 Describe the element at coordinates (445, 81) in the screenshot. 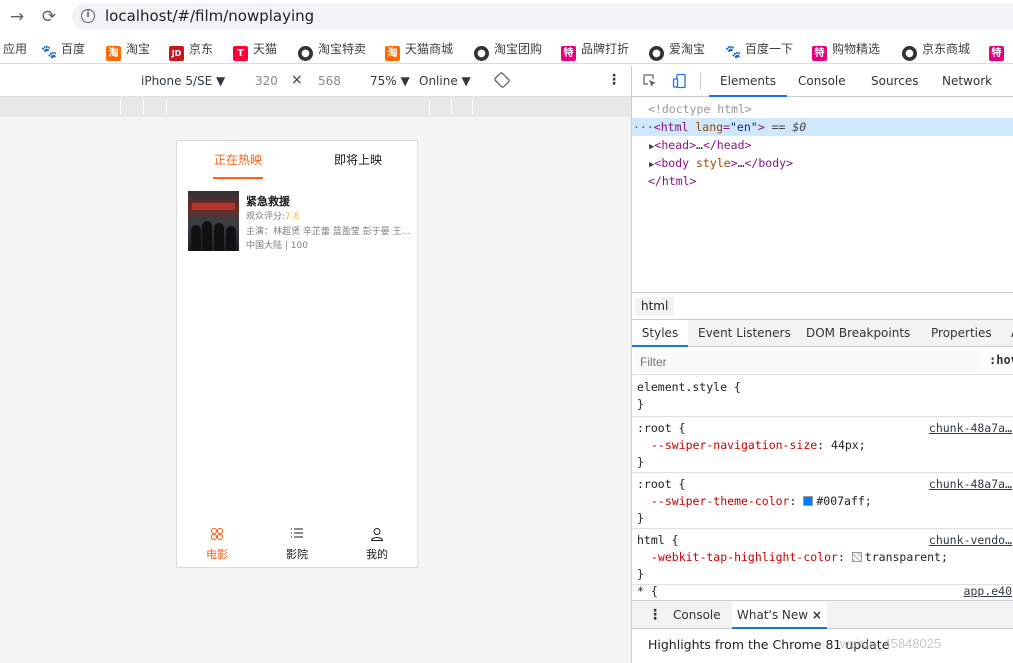

I see `network-select: Online ▼` at that location.